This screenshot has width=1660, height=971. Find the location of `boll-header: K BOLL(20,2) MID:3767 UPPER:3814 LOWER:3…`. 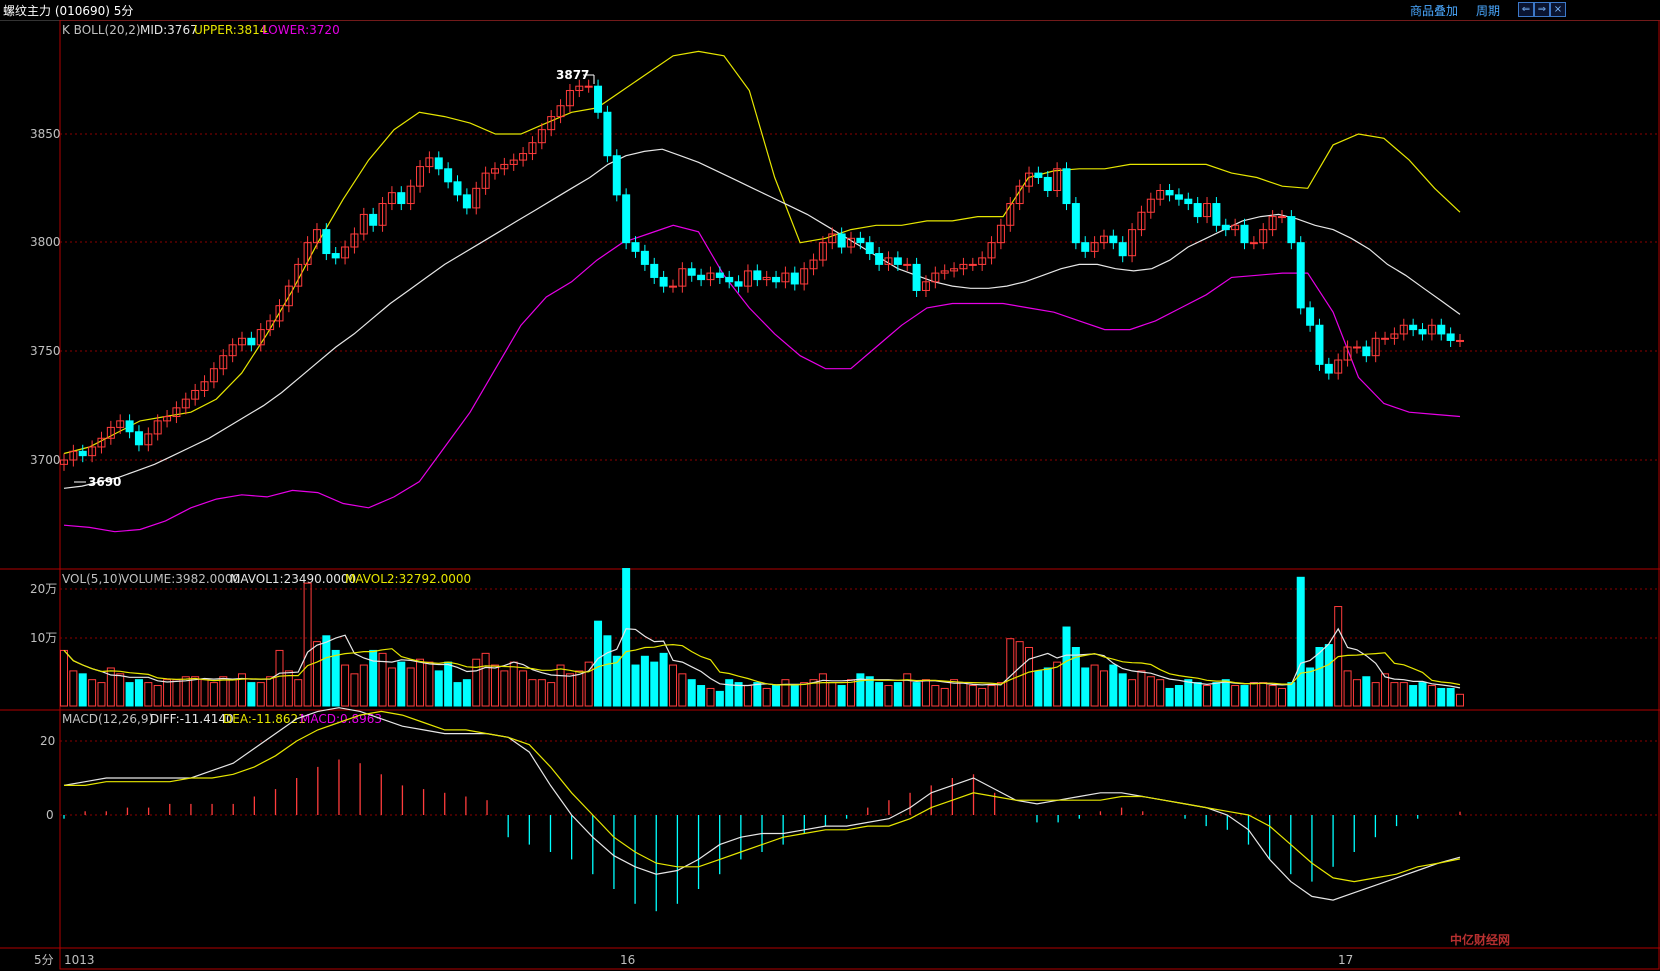

boll-header: K BOLL(20,2) MID:3767 UPPER:3814 LOWER:3… is located at coordinates (201, 30).